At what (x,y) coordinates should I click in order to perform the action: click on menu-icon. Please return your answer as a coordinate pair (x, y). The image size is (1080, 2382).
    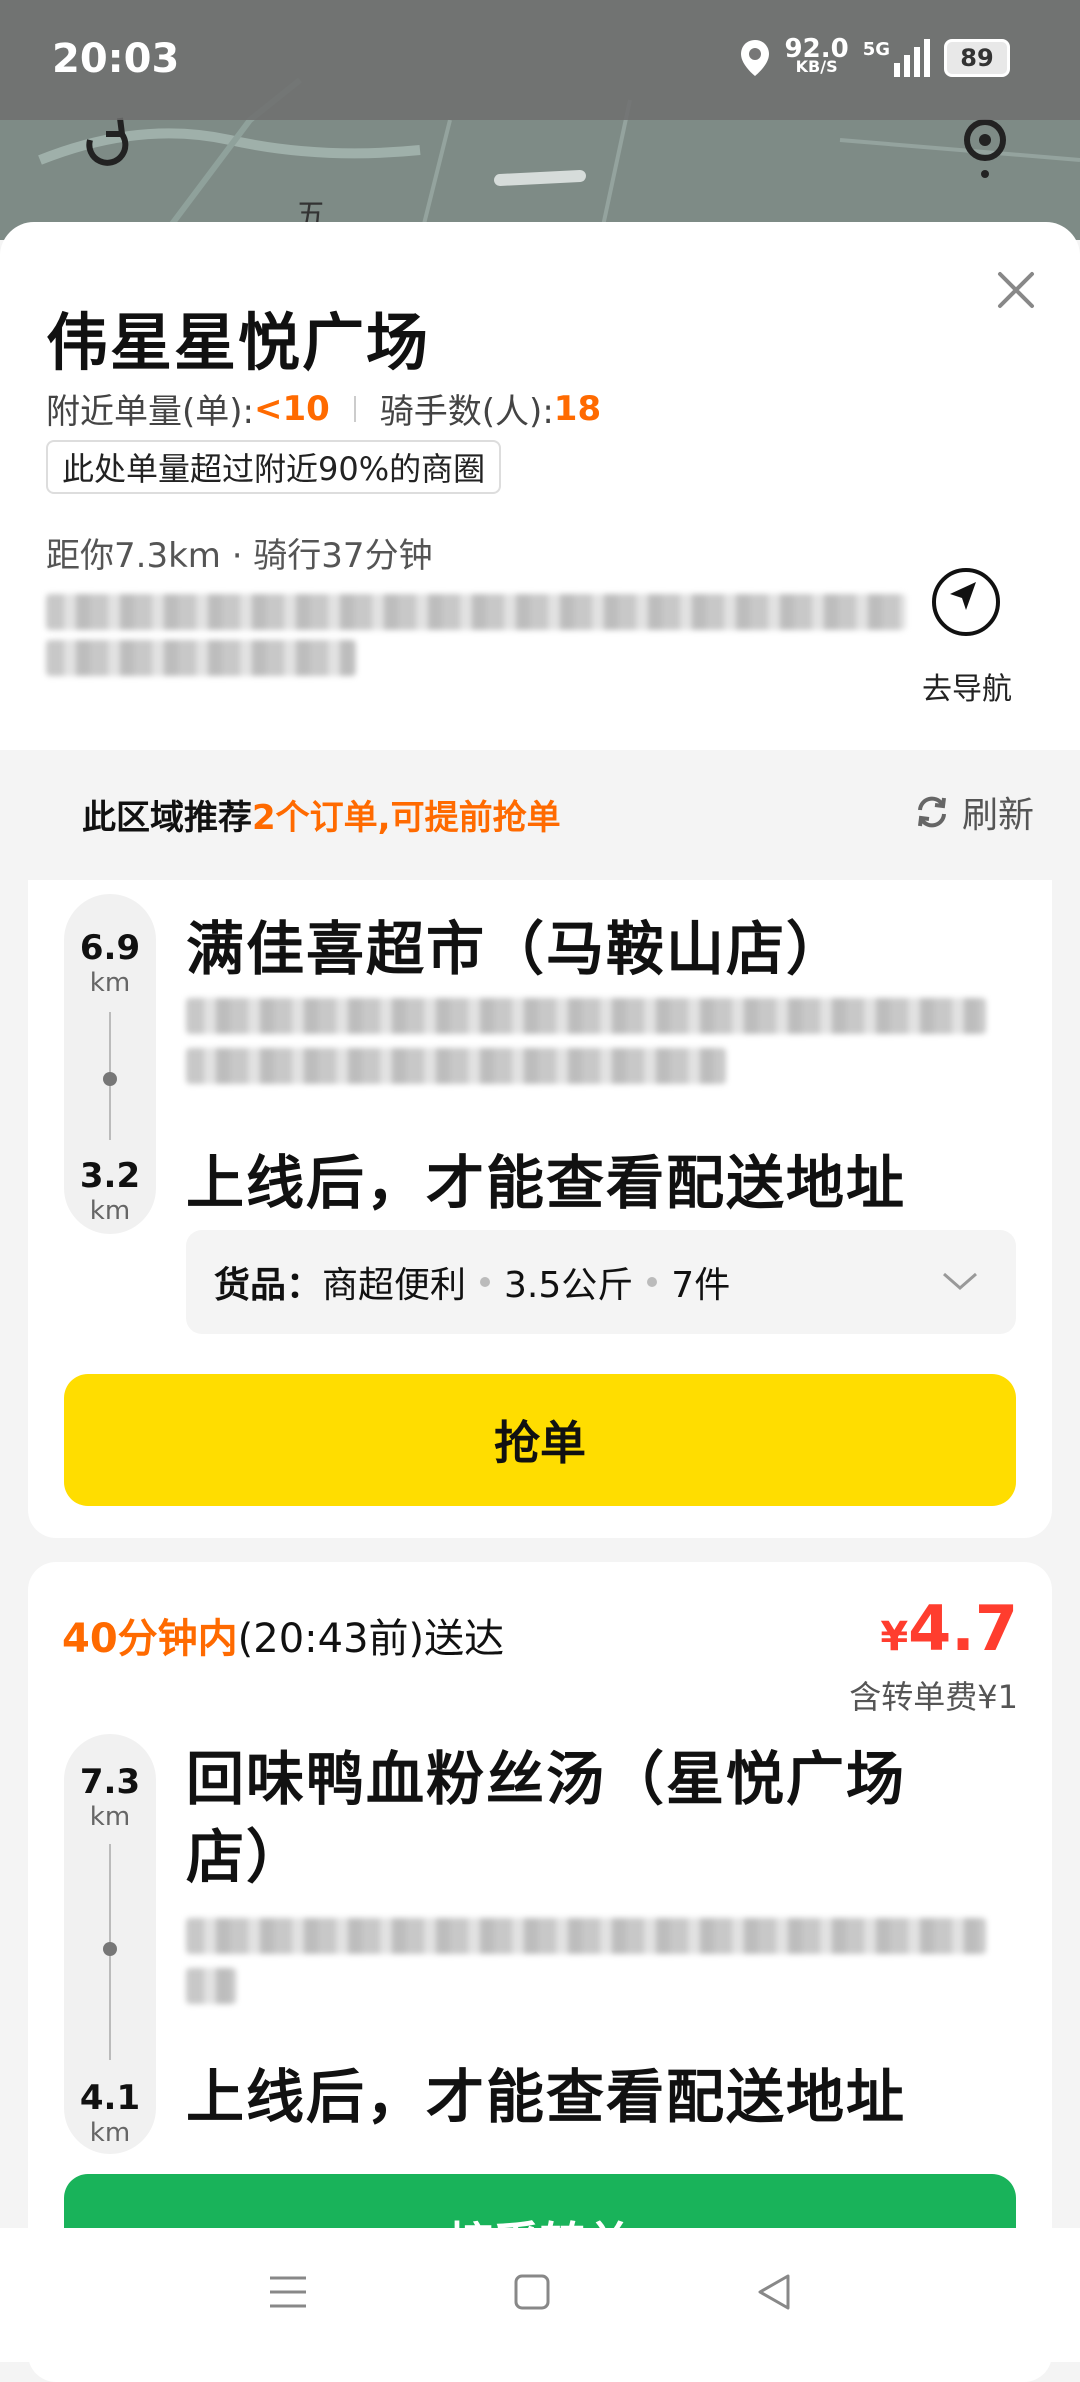
    Looking at the image, I should click on (288, 2294).